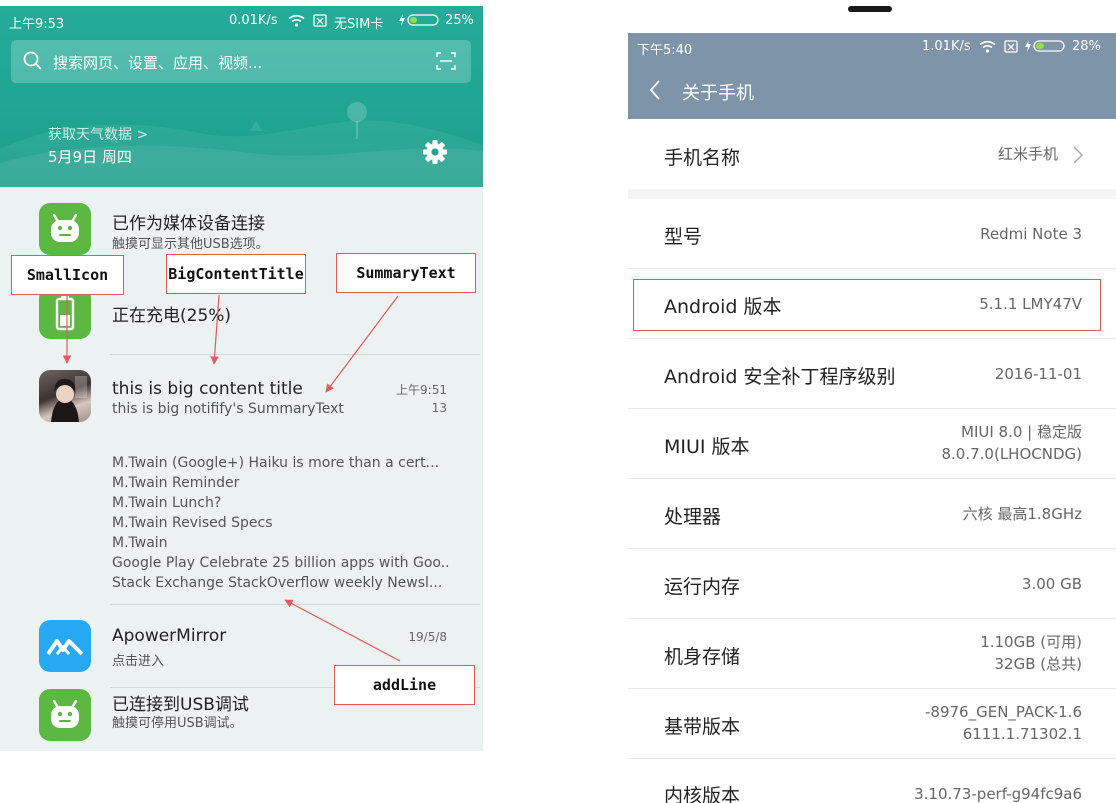  Describe the element at coordinates (37, 24) in the screenshot. I see `status-time: 上午9:53` at that location.